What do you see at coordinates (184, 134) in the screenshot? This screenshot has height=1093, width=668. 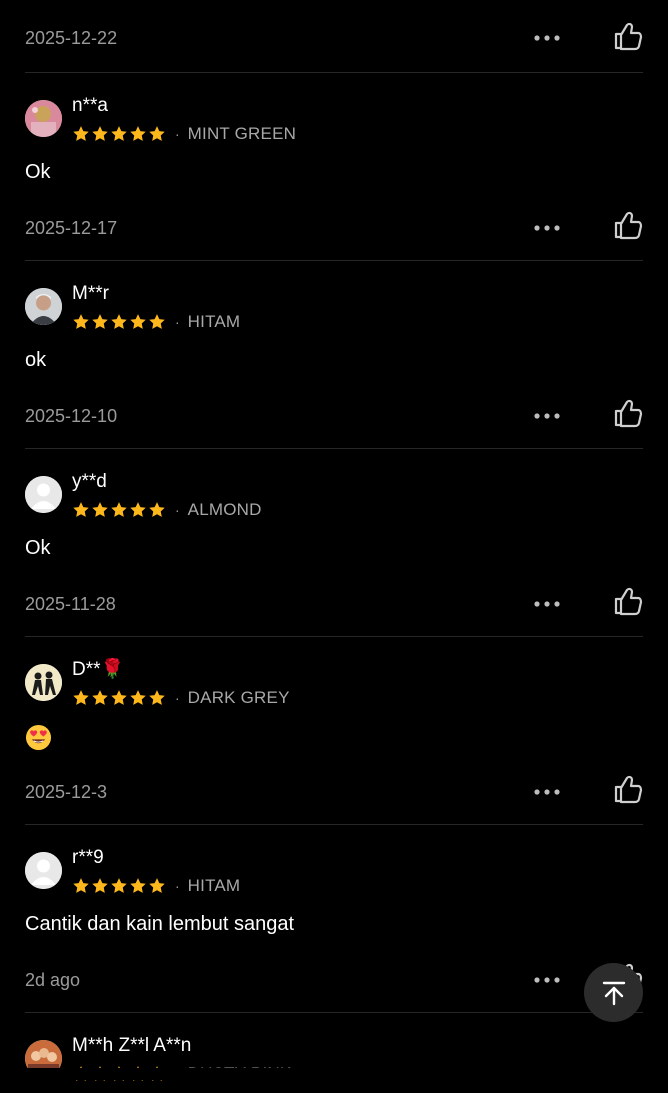 I see `rating-row: · MINT GREEN` at bounding box center [184, 134].